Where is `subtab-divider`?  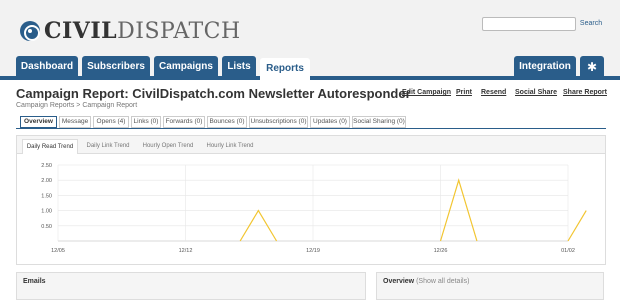 subtab-divider is located at coordinates (311, 128).